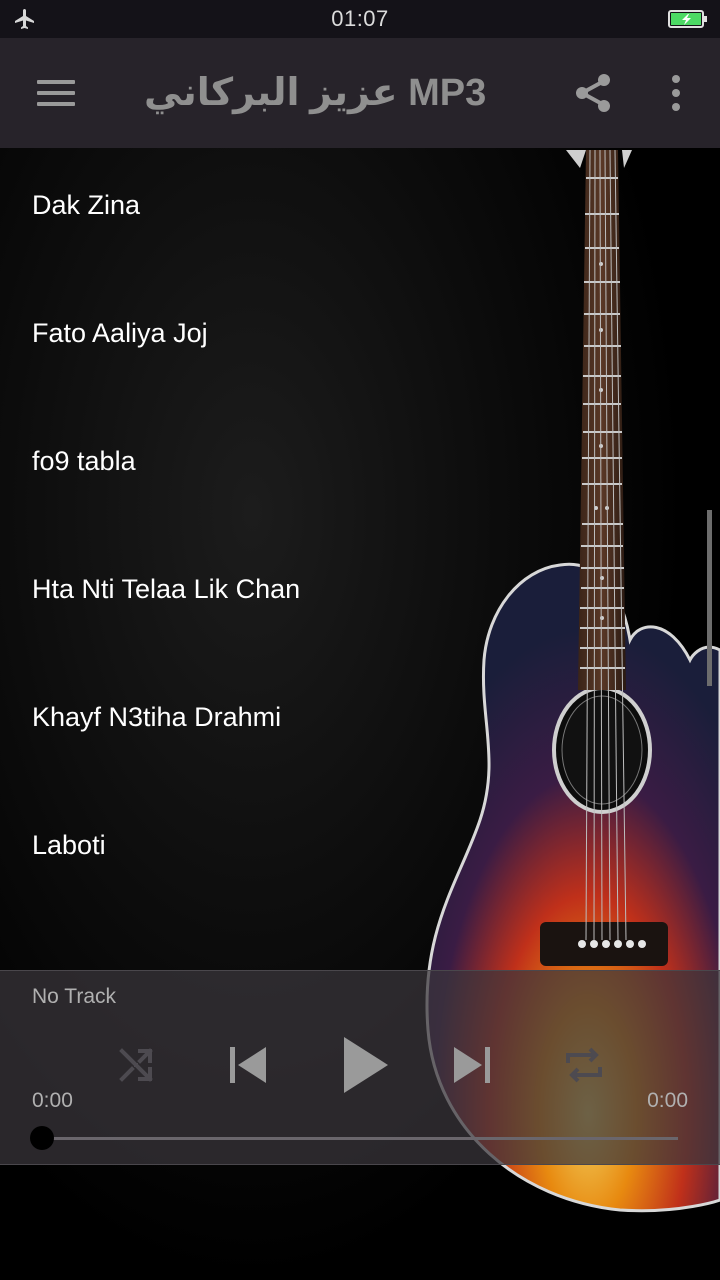 The image size is (720, 1280). Describe the element at coordinates (320, 468) in the screenshot. I see `track-item: fo9 tabla` at that location.